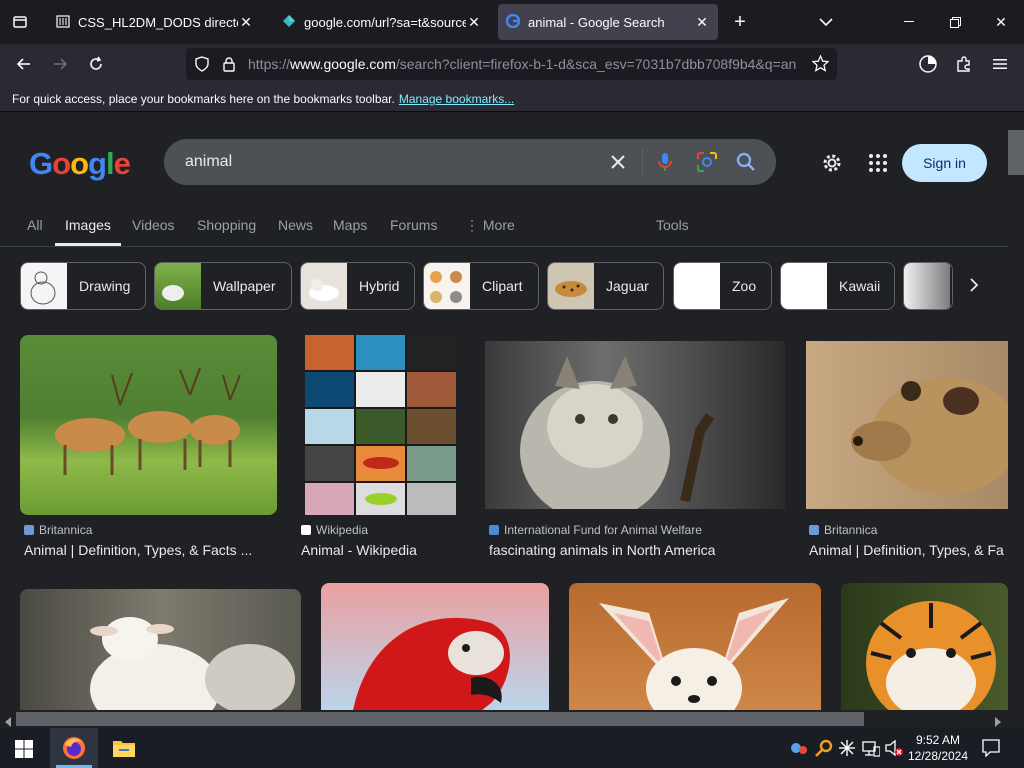 This screenshot has width=1024, height=768. Describe the element at coordinates (105, 286) in the screenshot. I see `chip-label: Drawing` at that location.